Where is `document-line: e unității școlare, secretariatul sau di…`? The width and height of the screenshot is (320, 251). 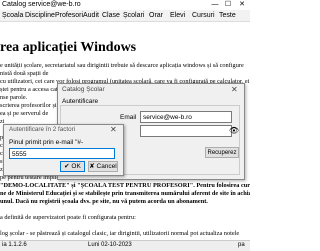 document-line: e unității școlare, secretariatul sau di… is located at coordinates (122, 65).